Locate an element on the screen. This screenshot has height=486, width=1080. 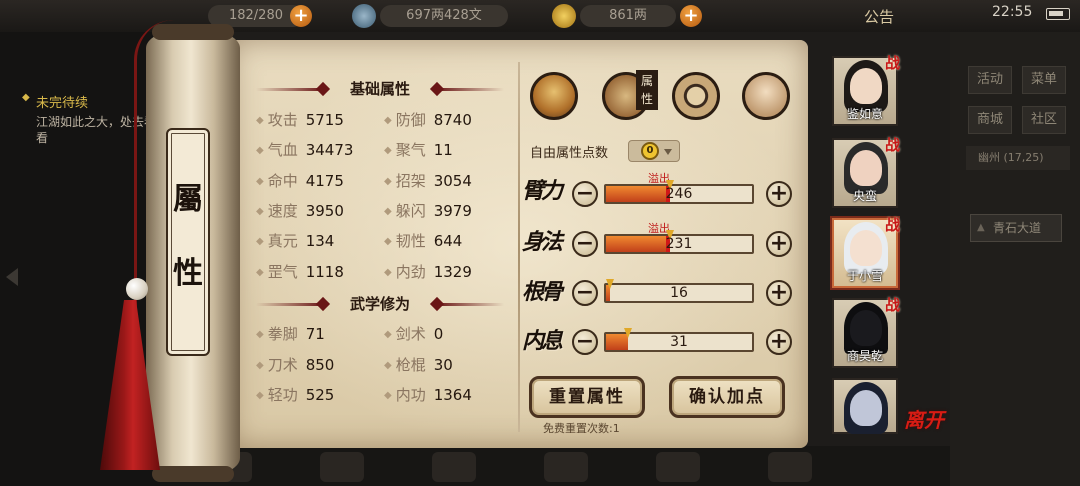
stat-item: ◆ 聚气 11 is located at coordinates (418, 150).